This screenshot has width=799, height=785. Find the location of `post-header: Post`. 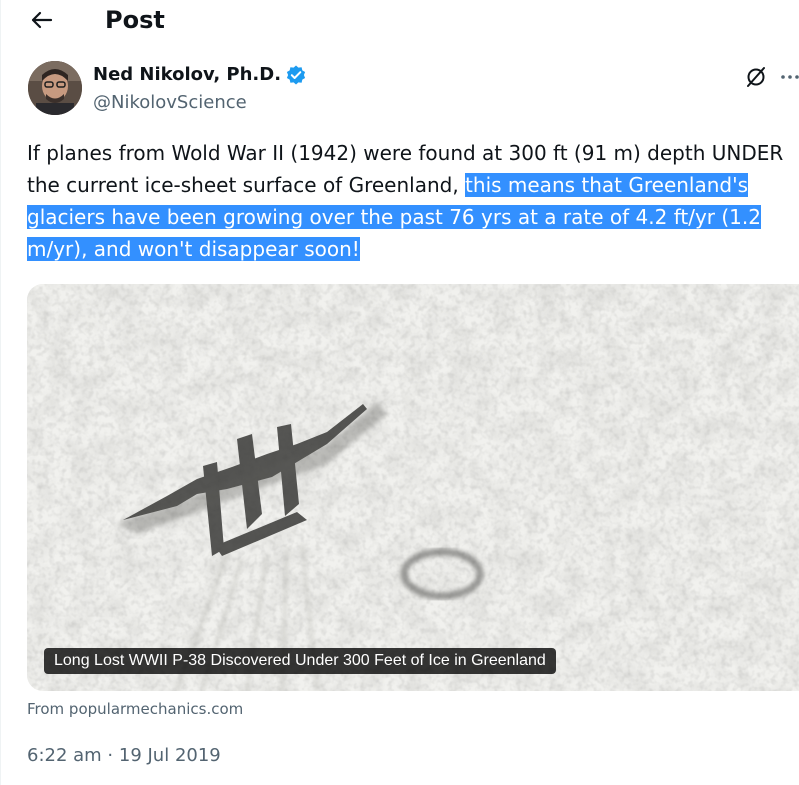

post-header: Post is located at coordinates (399, 22).